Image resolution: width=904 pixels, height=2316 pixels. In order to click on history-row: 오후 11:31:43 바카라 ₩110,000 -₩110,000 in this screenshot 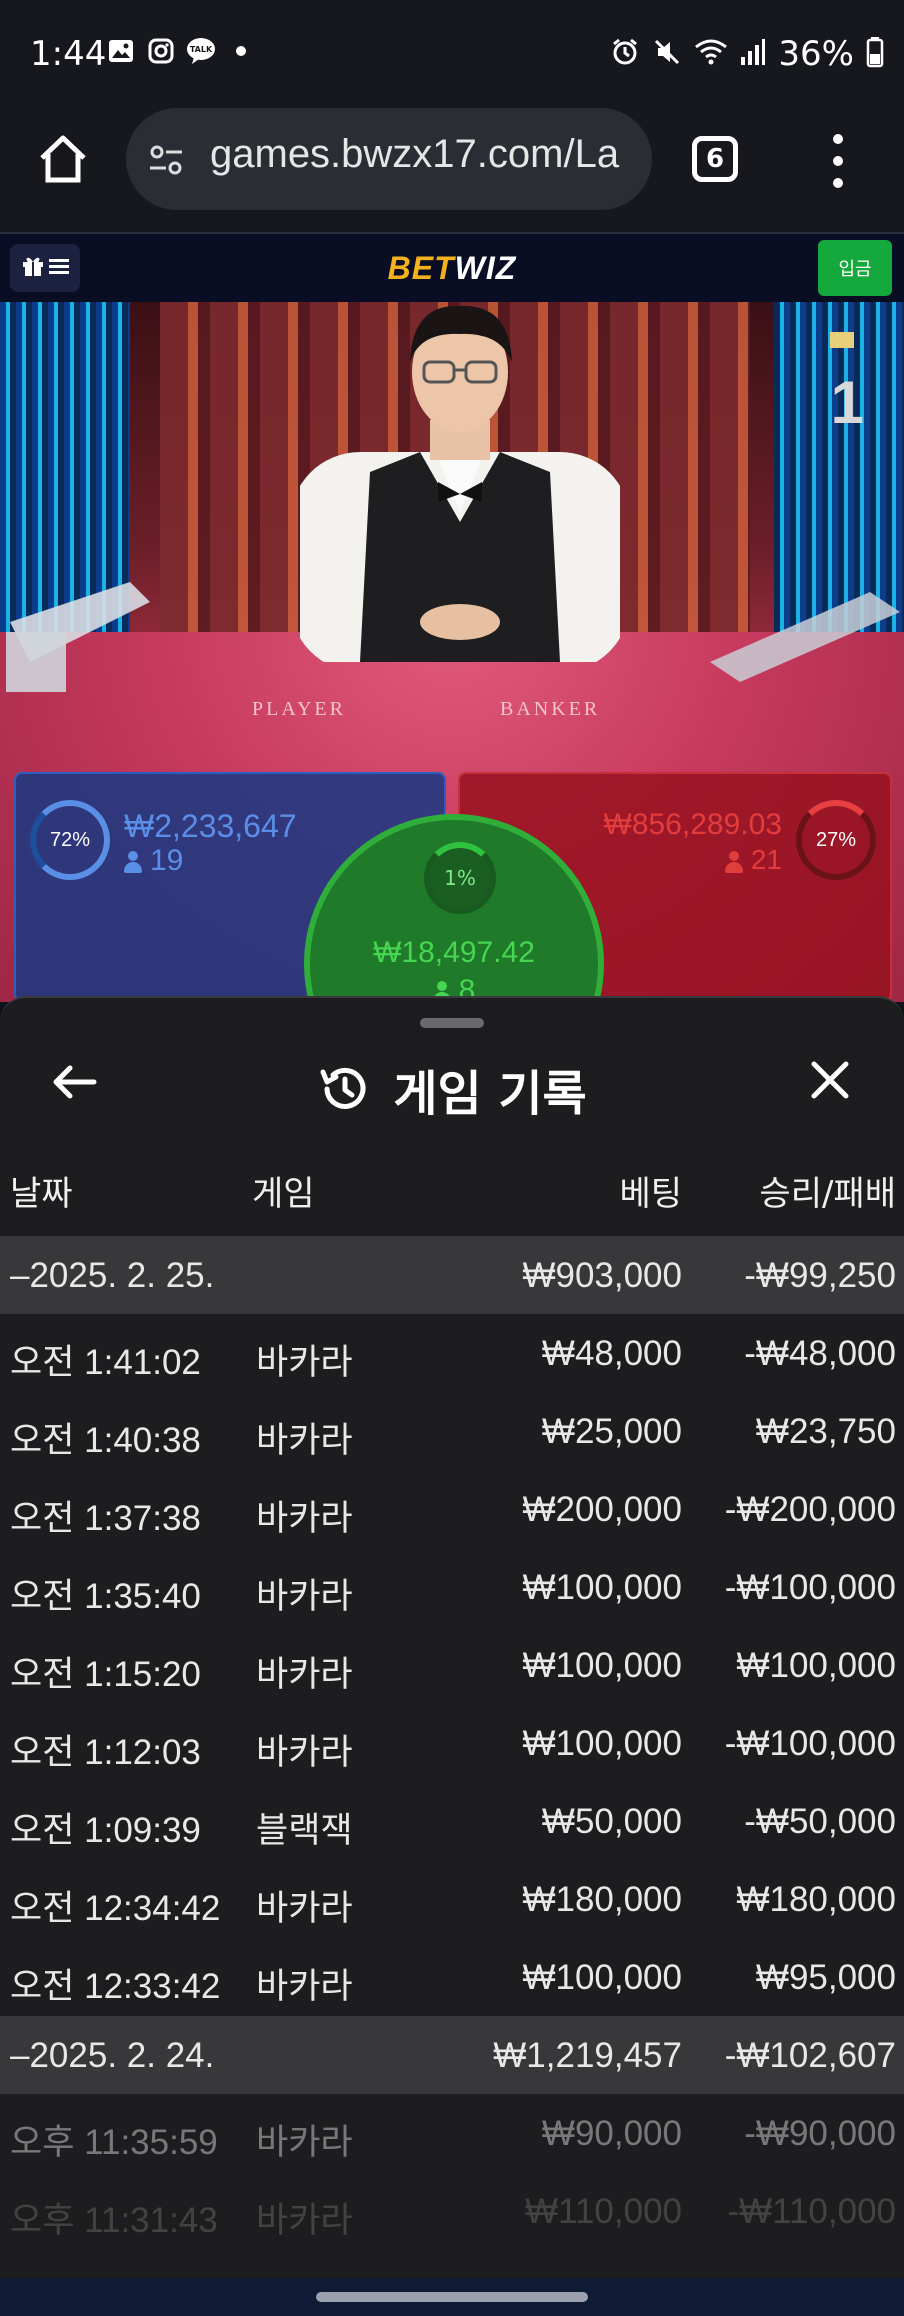, I will do `click(452, 2211)`.